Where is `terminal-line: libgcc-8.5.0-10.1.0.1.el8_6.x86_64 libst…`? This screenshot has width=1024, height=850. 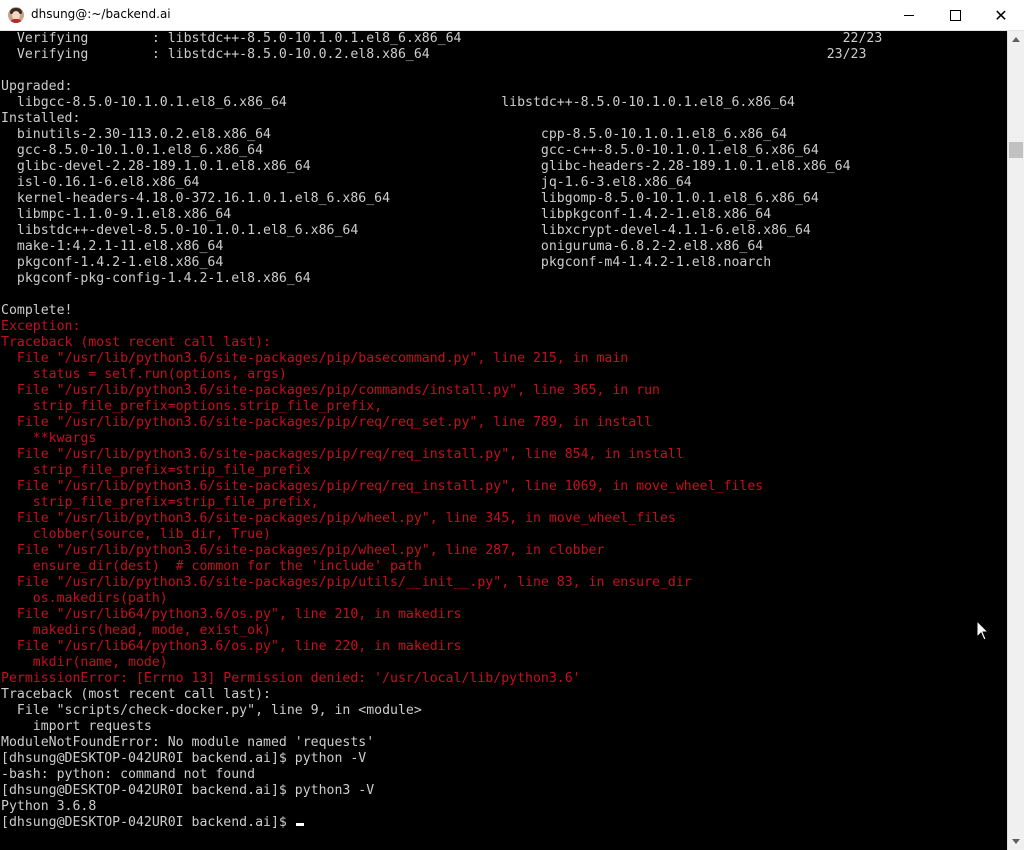 terminal-line: libgcc-8.5.0-10.1.0.1.el8_6.x86_64 libst… is located at coordinates (441, 103).